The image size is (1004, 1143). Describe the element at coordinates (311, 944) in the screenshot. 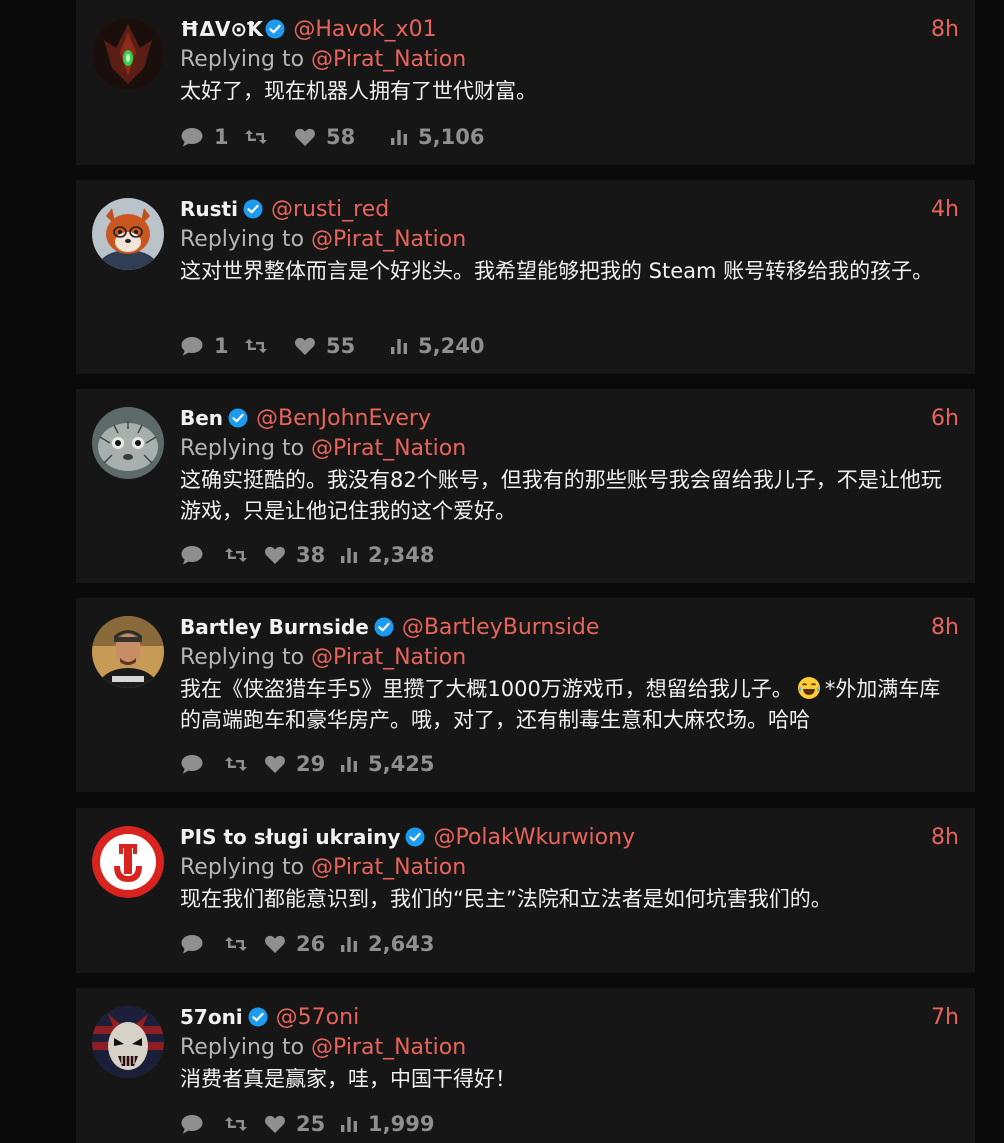

I see `like-count: 26` at that location.